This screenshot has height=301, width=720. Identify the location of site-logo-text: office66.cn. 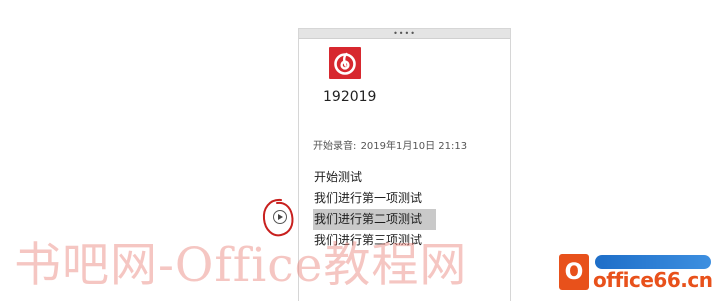
(653, 280).